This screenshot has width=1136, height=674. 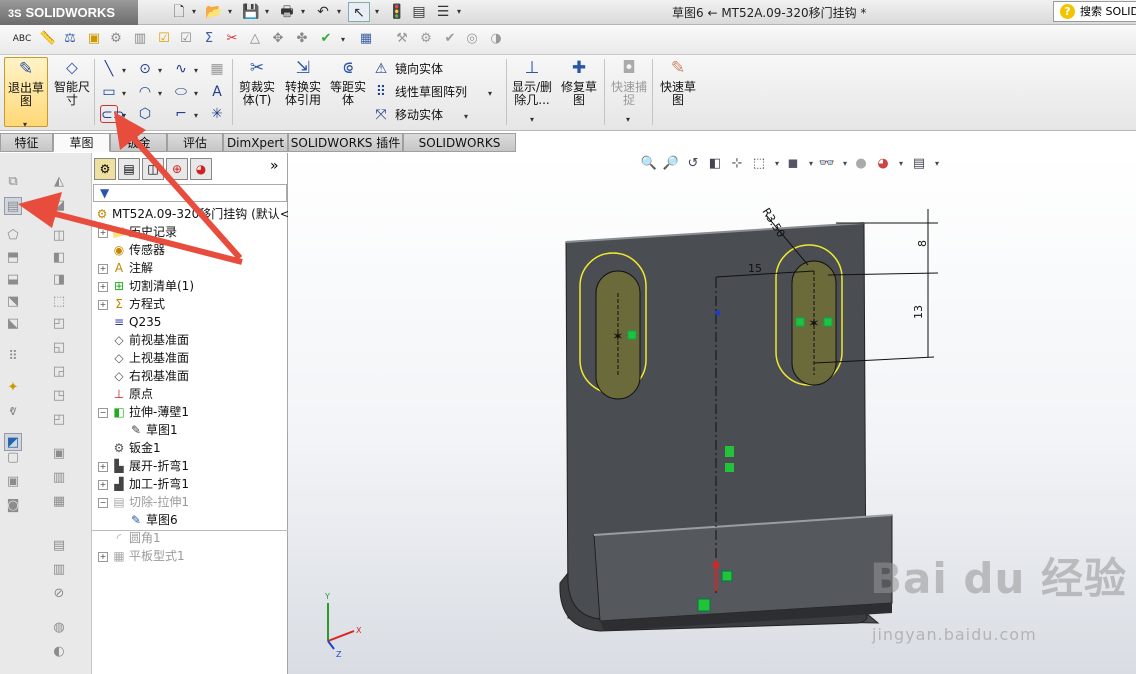 I want to click on base-flange-icon: ⧉, so click(x=13, y=182).